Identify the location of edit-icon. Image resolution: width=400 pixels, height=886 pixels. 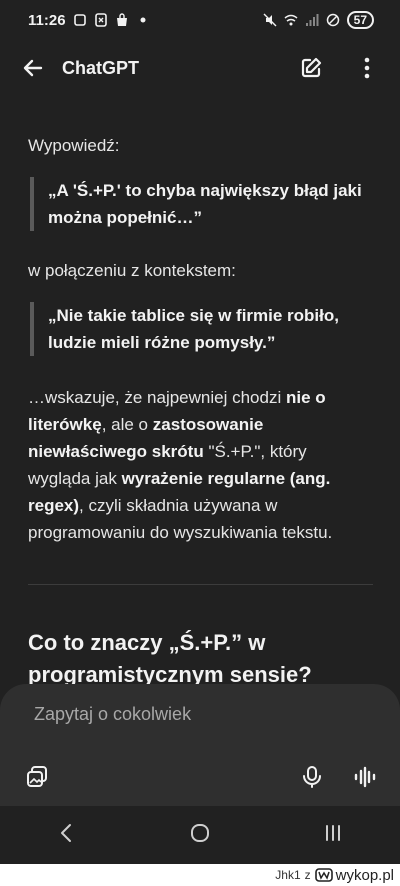
(311, 67).